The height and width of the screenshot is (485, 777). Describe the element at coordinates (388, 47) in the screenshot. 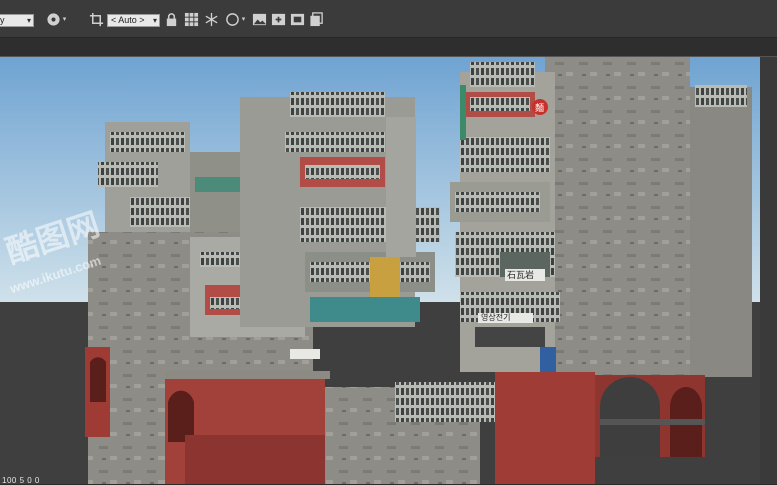

I see `toolbar-separator` at that location.